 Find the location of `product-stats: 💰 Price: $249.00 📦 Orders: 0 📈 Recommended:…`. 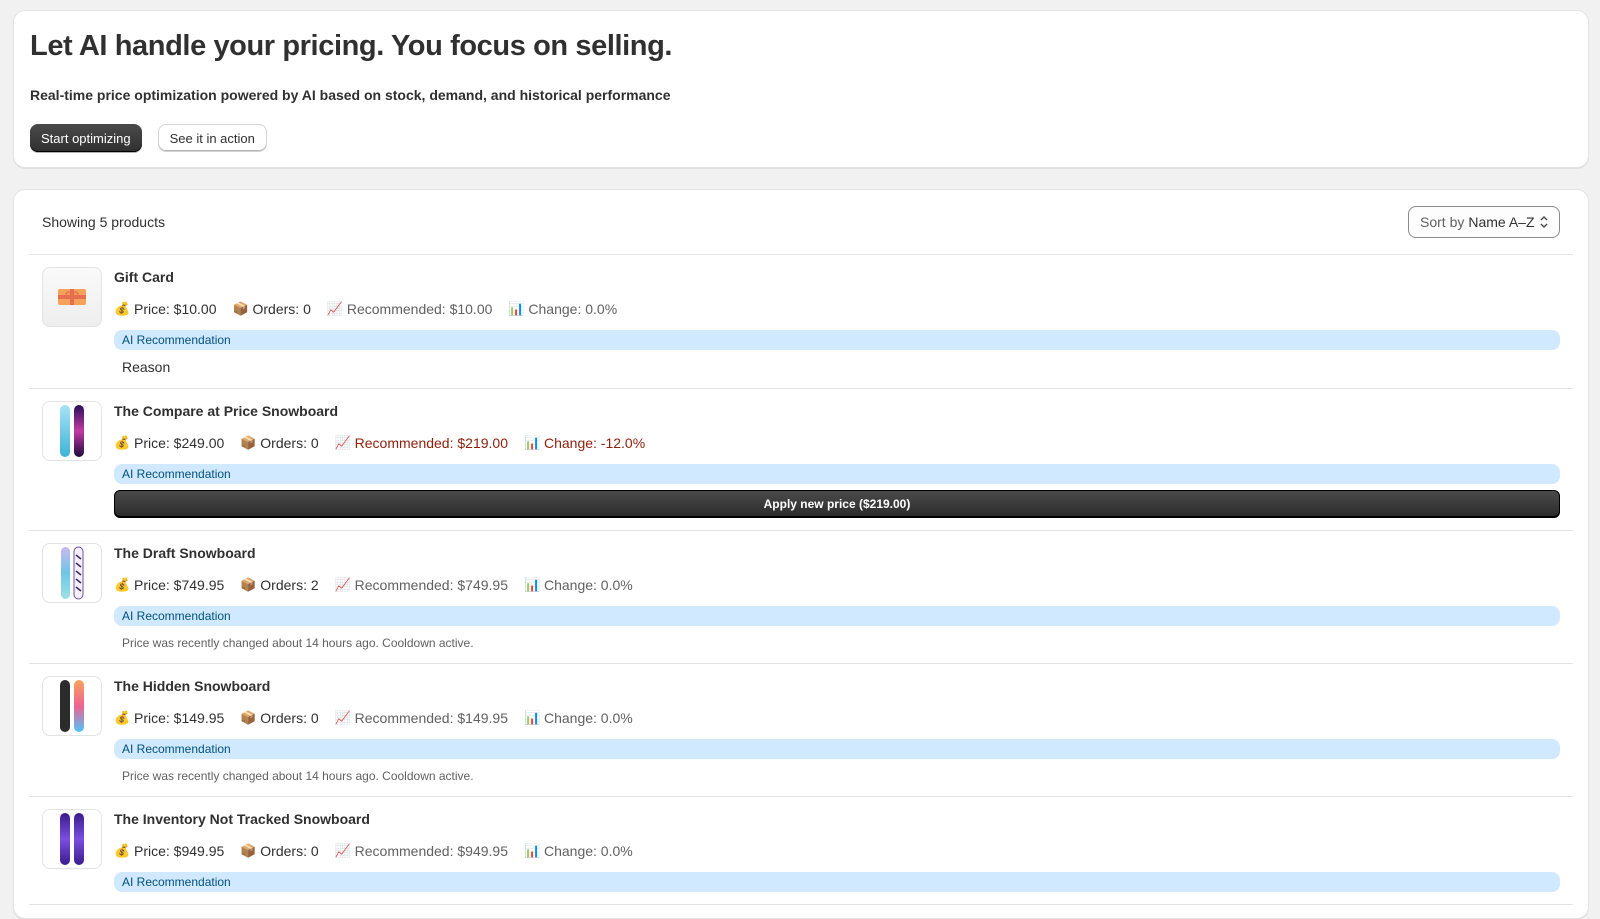

product-stats: 💰 Price: $249.00 📦 Orders: 0 📈 Recommended:… is located at coordinates (837, 443).